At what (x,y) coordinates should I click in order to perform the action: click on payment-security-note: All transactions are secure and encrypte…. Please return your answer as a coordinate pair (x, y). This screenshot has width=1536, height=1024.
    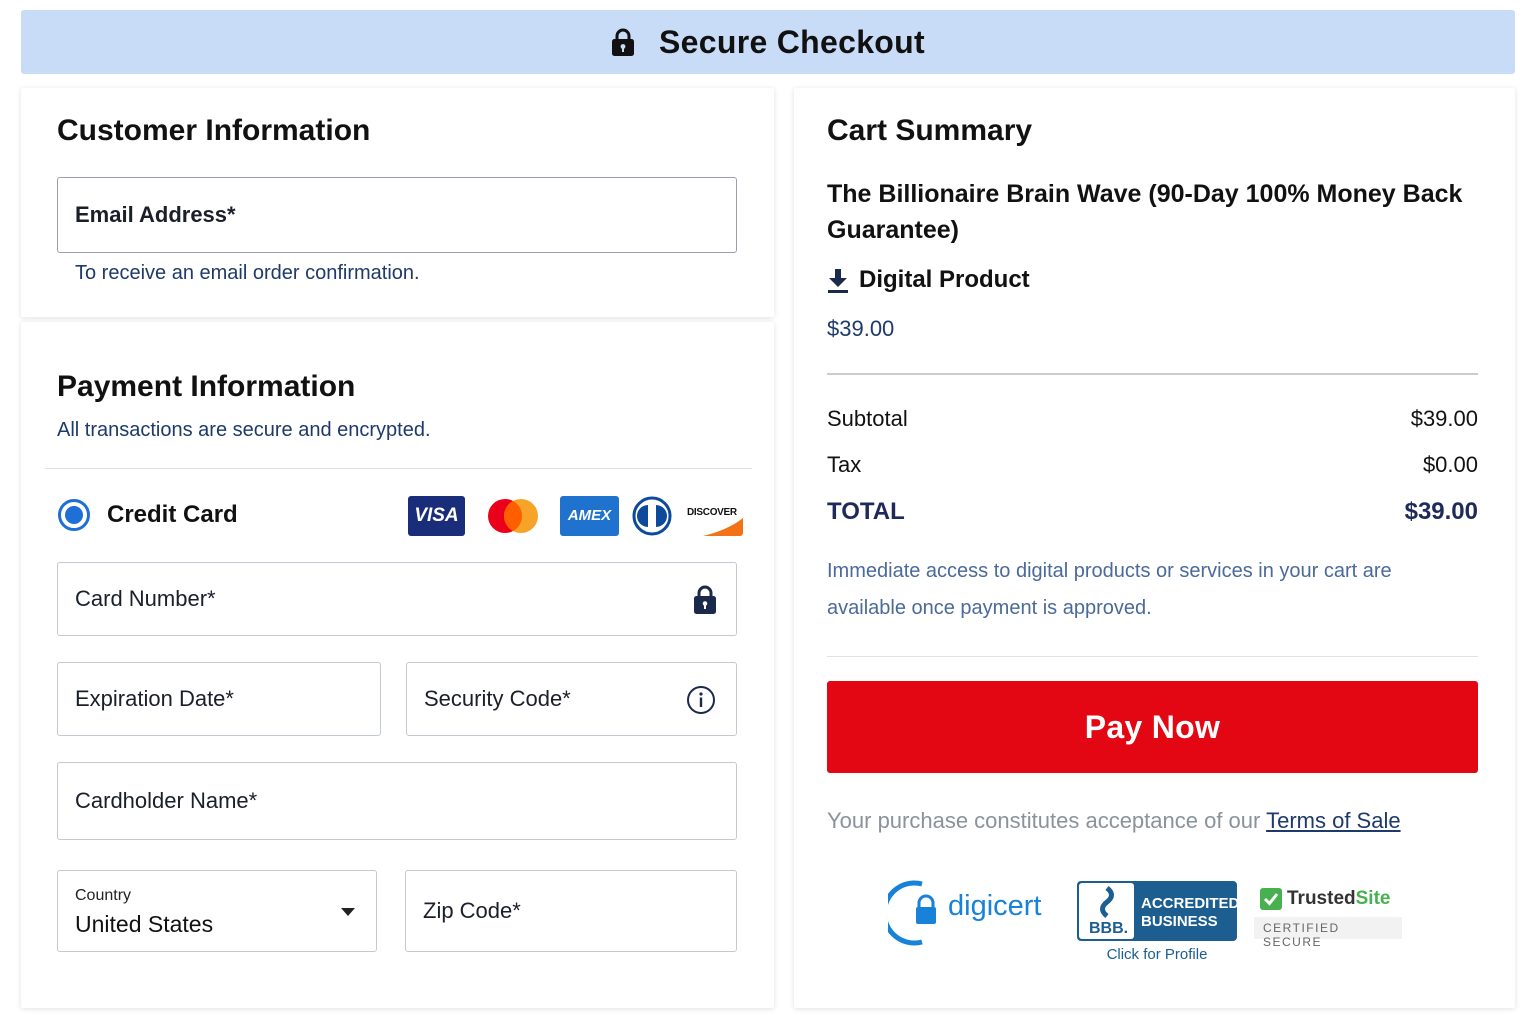
    Looking at the image, I should click on (244, 430).